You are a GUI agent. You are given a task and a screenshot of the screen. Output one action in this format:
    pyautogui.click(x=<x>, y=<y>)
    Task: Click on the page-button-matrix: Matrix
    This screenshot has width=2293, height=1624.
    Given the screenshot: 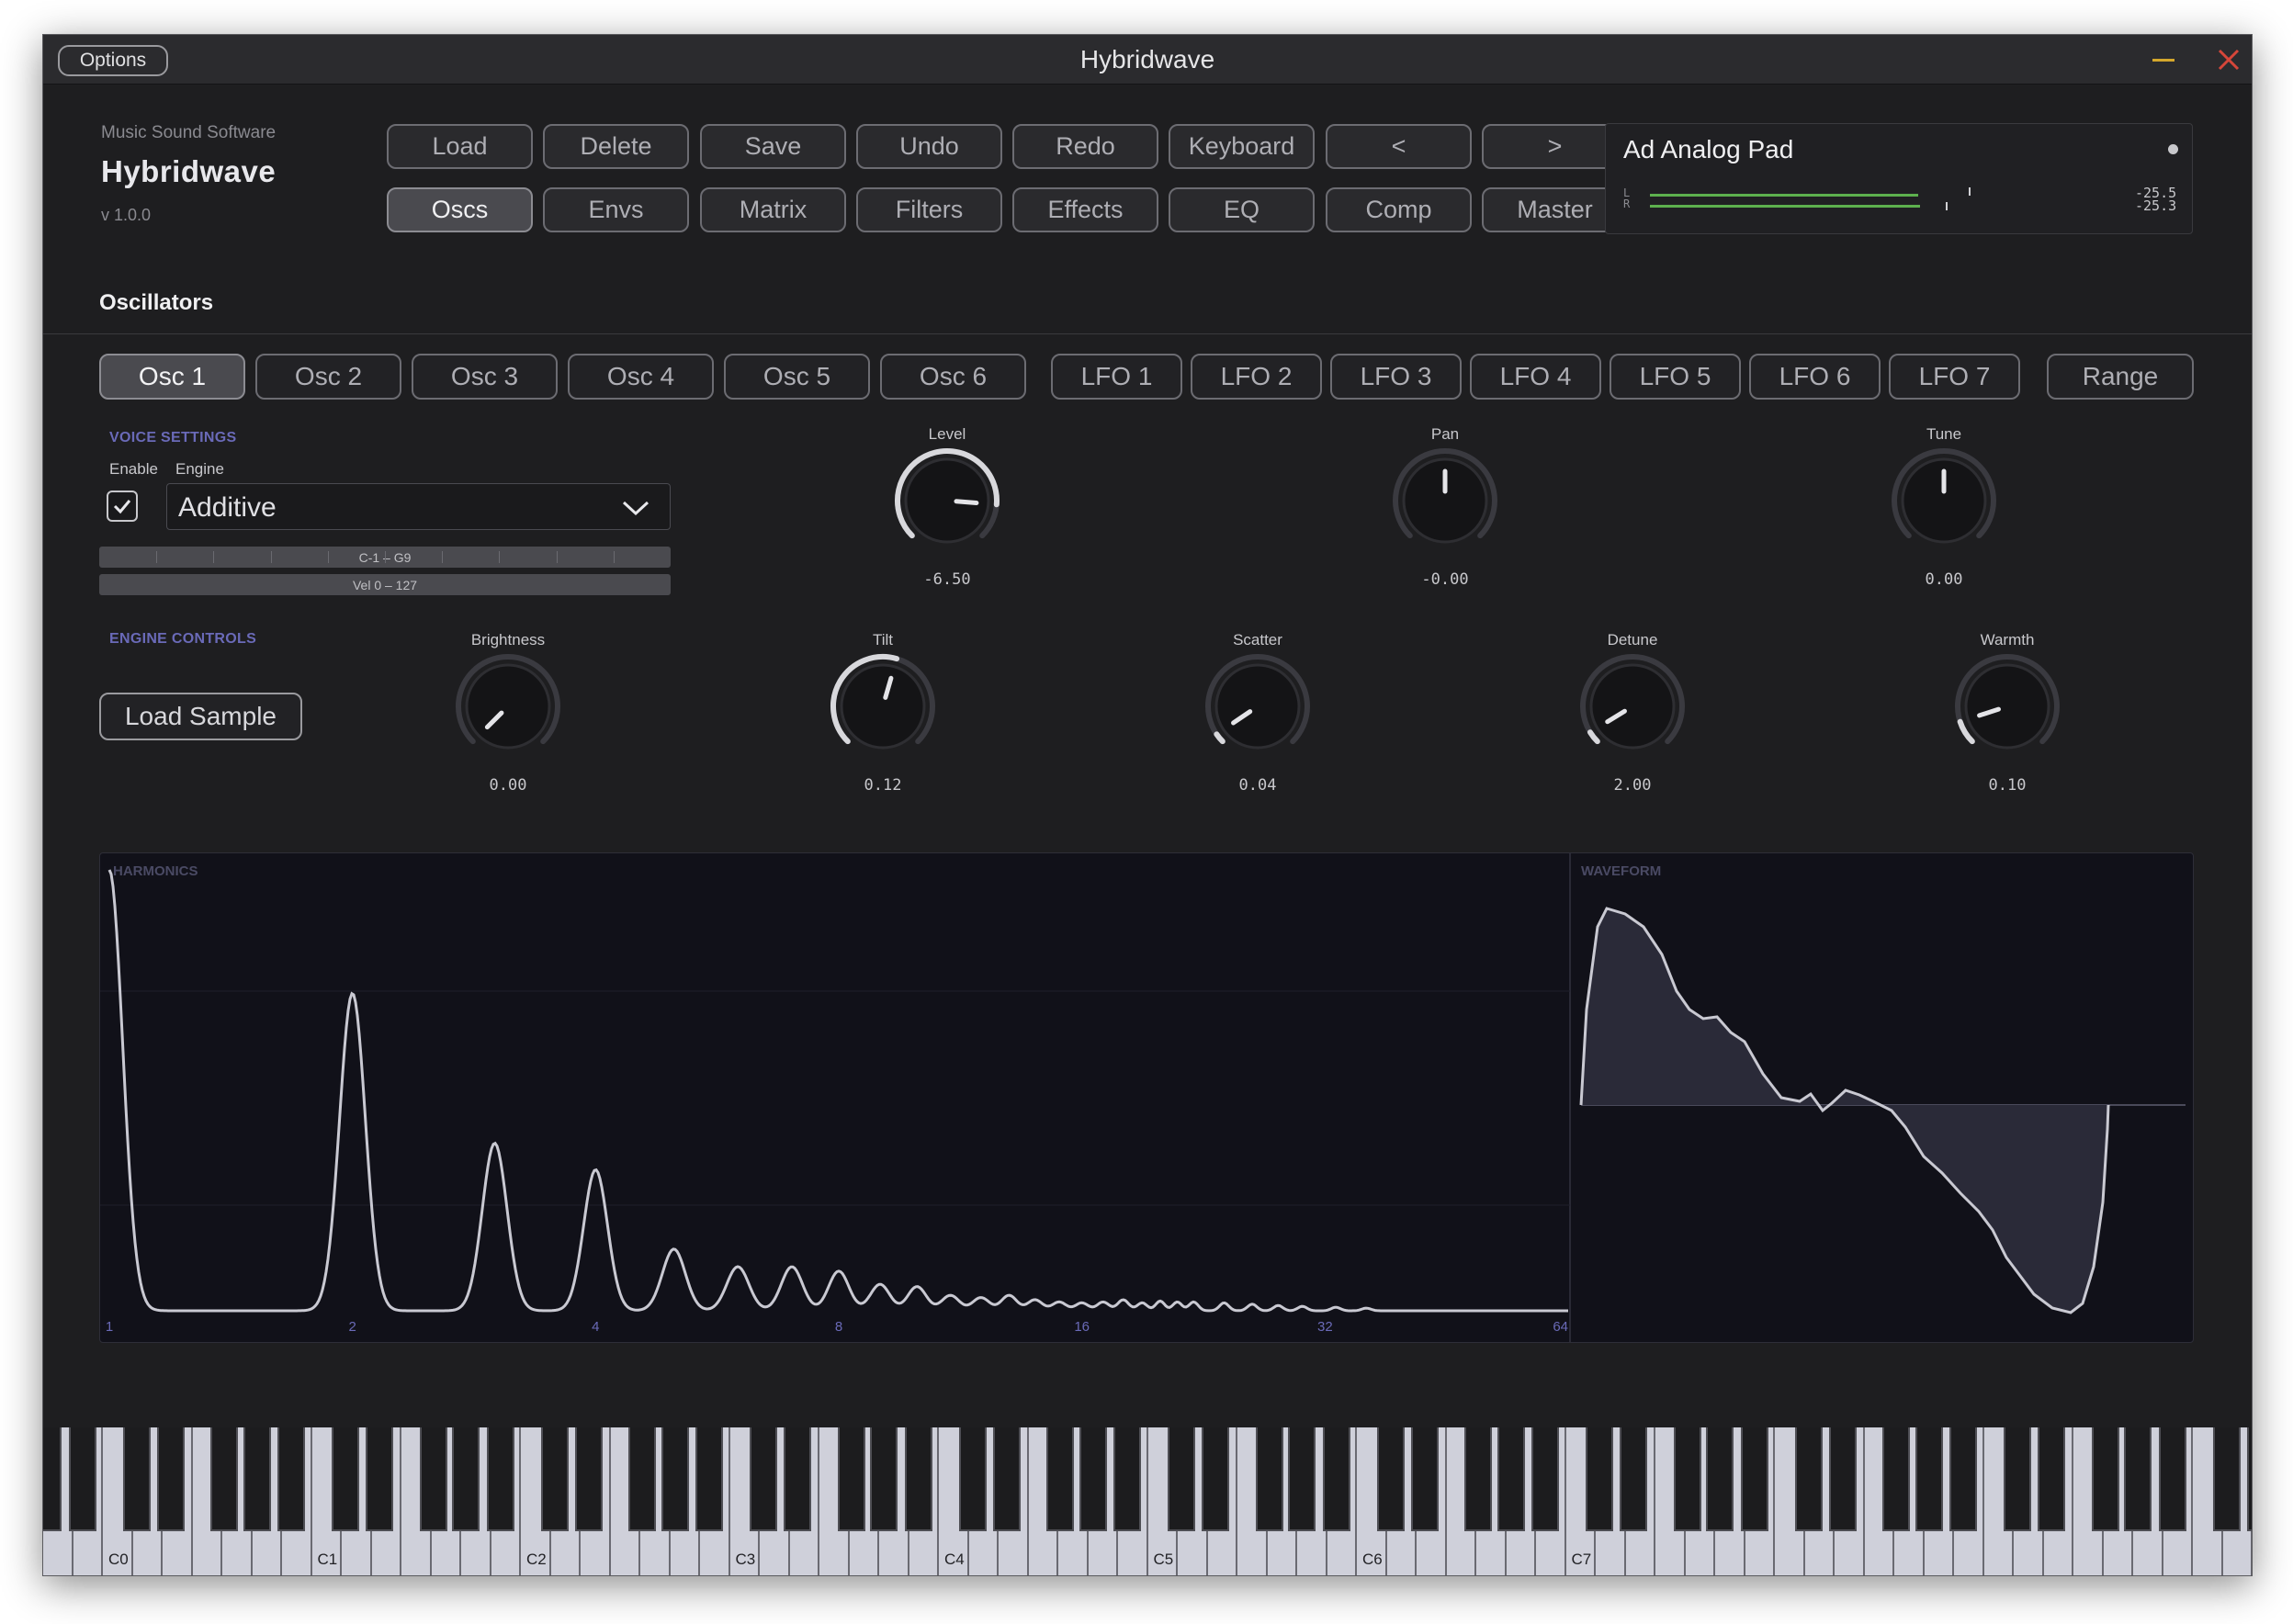 What is the action you would take?
    pyautogui.click(x=773, y=209)
    